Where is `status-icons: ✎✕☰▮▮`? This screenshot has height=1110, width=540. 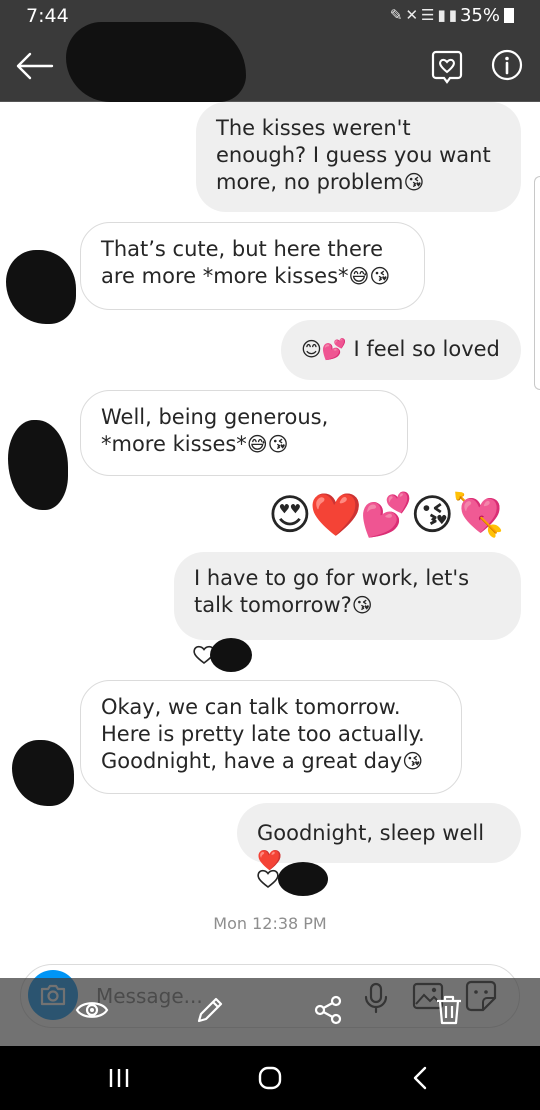 status-icons: ✎✕☰▮▮ is located at coordinates (424, 15).